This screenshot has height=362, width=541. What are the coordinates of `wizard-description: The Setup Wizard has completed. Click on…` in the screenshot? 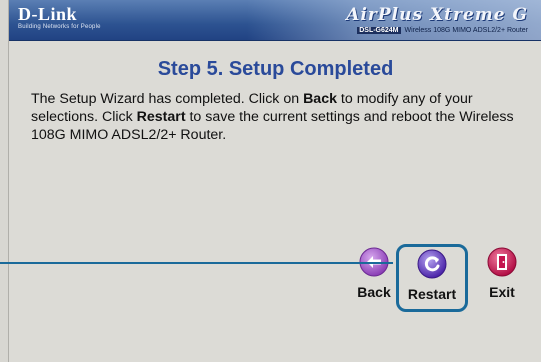 It's located at (272, 117).